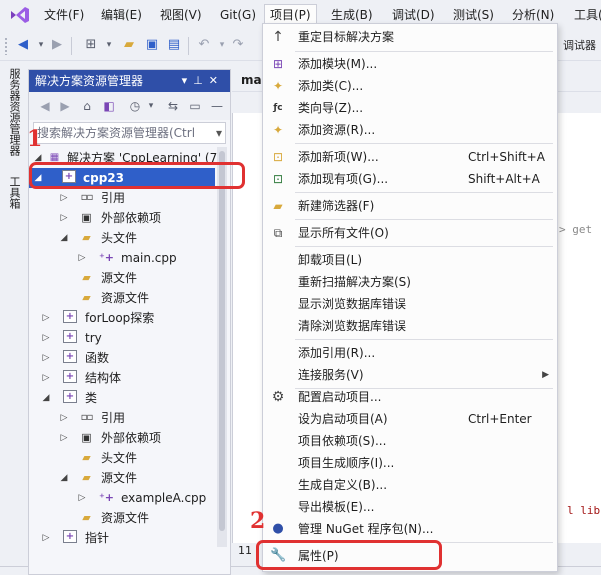  I want to click on tree-item-header-files: ▰ 头文件, so click(124, 458).